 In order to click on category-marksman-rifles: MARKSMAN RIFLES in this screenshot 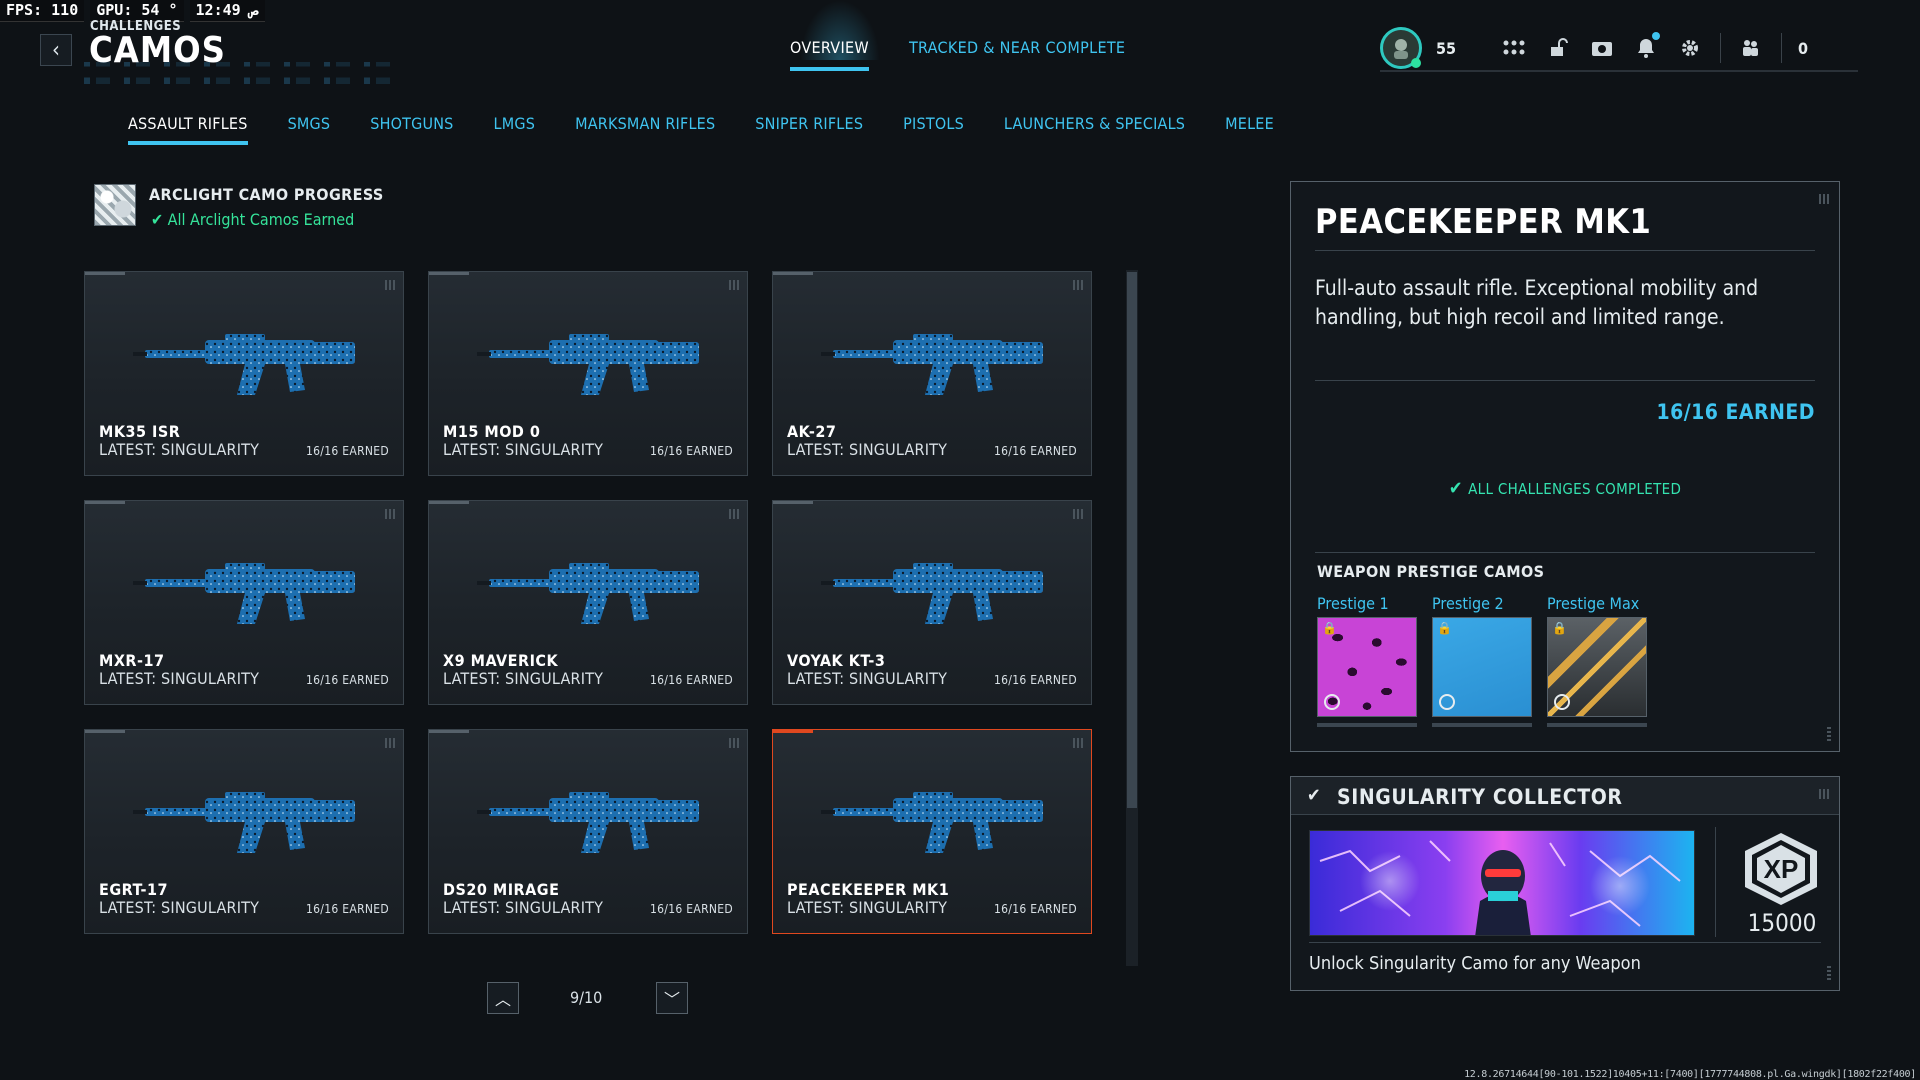, I will do `click(645, 129)`.